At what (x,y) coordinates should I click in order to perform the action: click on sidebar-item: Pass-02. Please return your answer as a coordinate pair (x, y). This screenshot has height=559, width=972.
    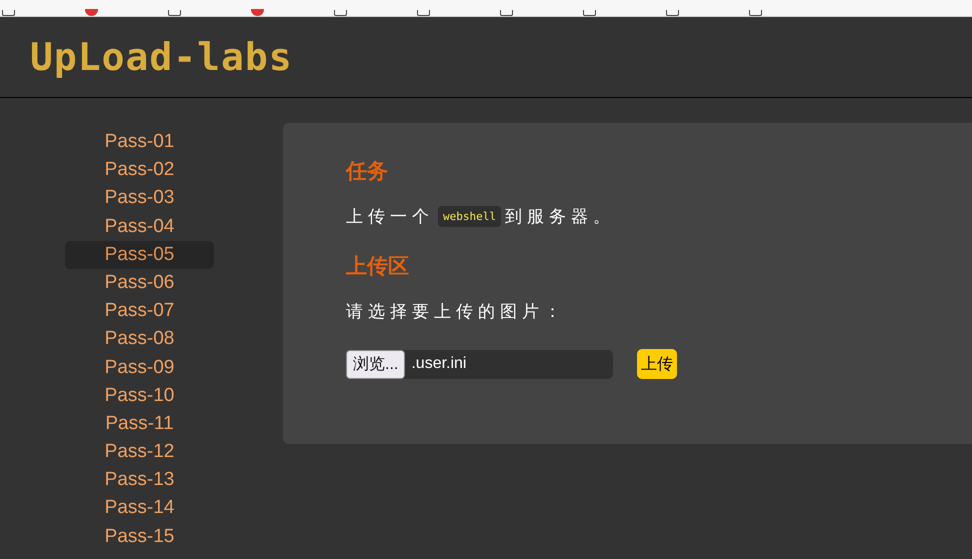
    Looking at the image, I should click on (139, 170).